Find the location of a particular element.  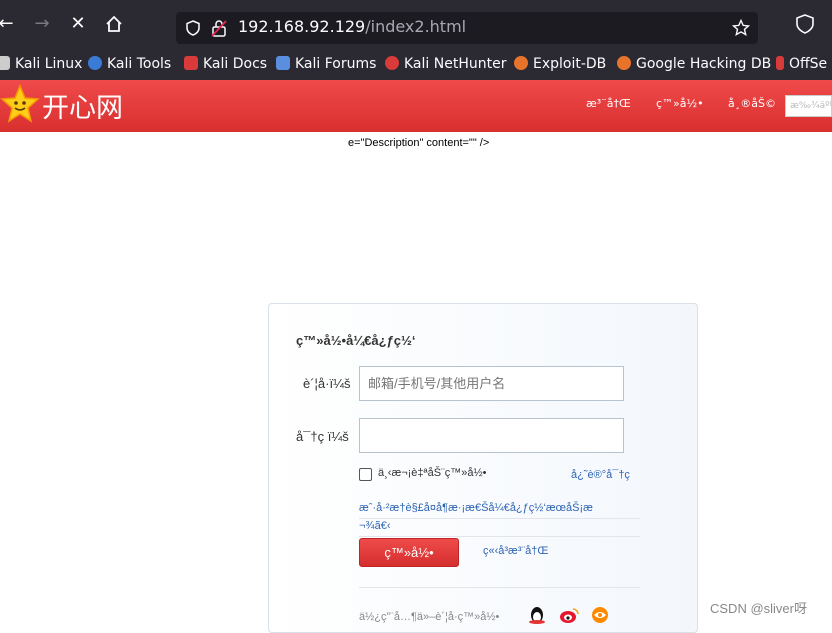

bookmark-offsec: OffSe is located at coordinates (801, 64).